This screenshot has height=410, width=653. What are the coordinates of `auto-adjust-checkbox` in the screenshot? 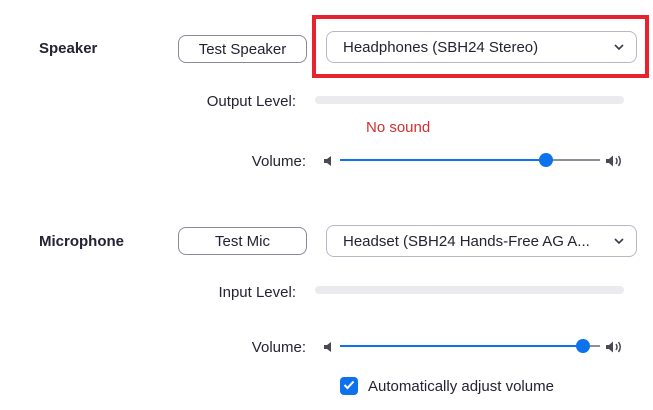 It's located at (349, 386).